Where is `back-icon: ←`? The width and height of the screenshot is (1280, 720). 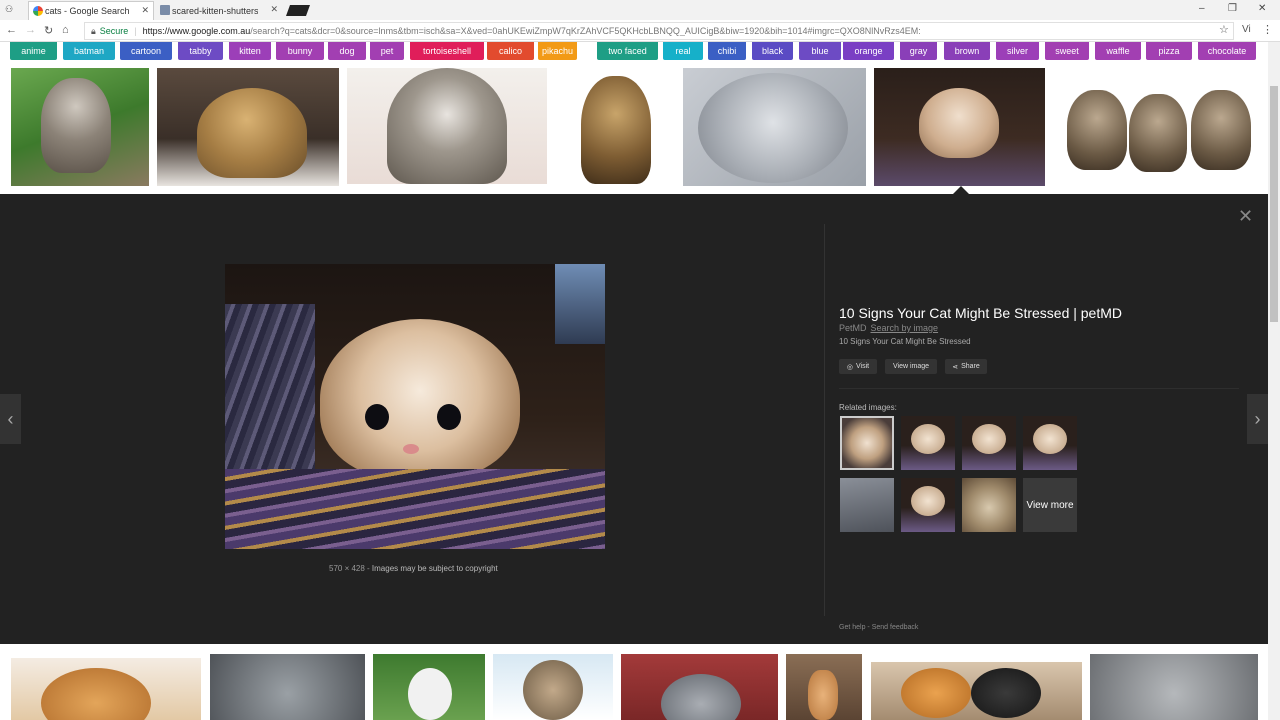
back-icon: ← is located at coordinates (11, 30).